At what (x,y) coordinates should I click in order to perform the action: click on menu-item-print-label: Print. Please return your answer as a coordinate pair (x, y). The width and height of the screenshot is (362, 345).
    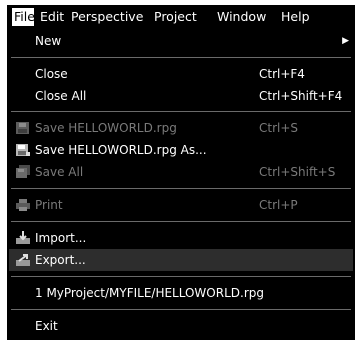
    Looking at the image, I should click on (49, 205).